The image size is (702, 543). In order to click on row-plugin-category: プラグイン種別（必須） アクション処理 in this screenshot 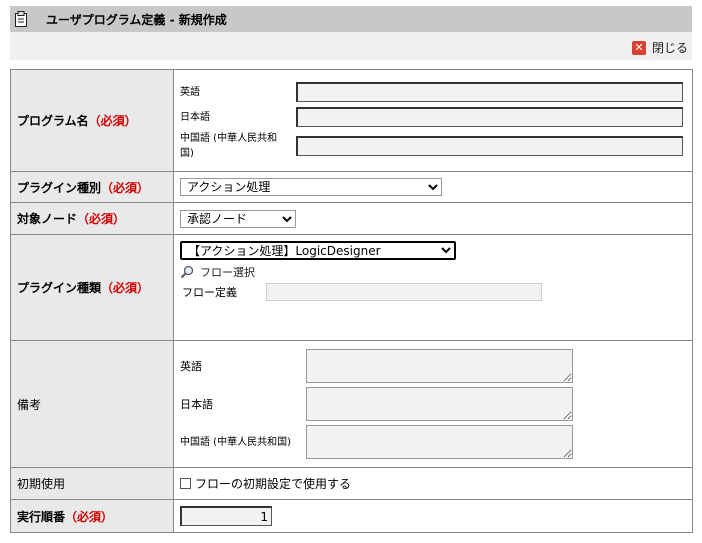, I will do `click(351, 187)`.